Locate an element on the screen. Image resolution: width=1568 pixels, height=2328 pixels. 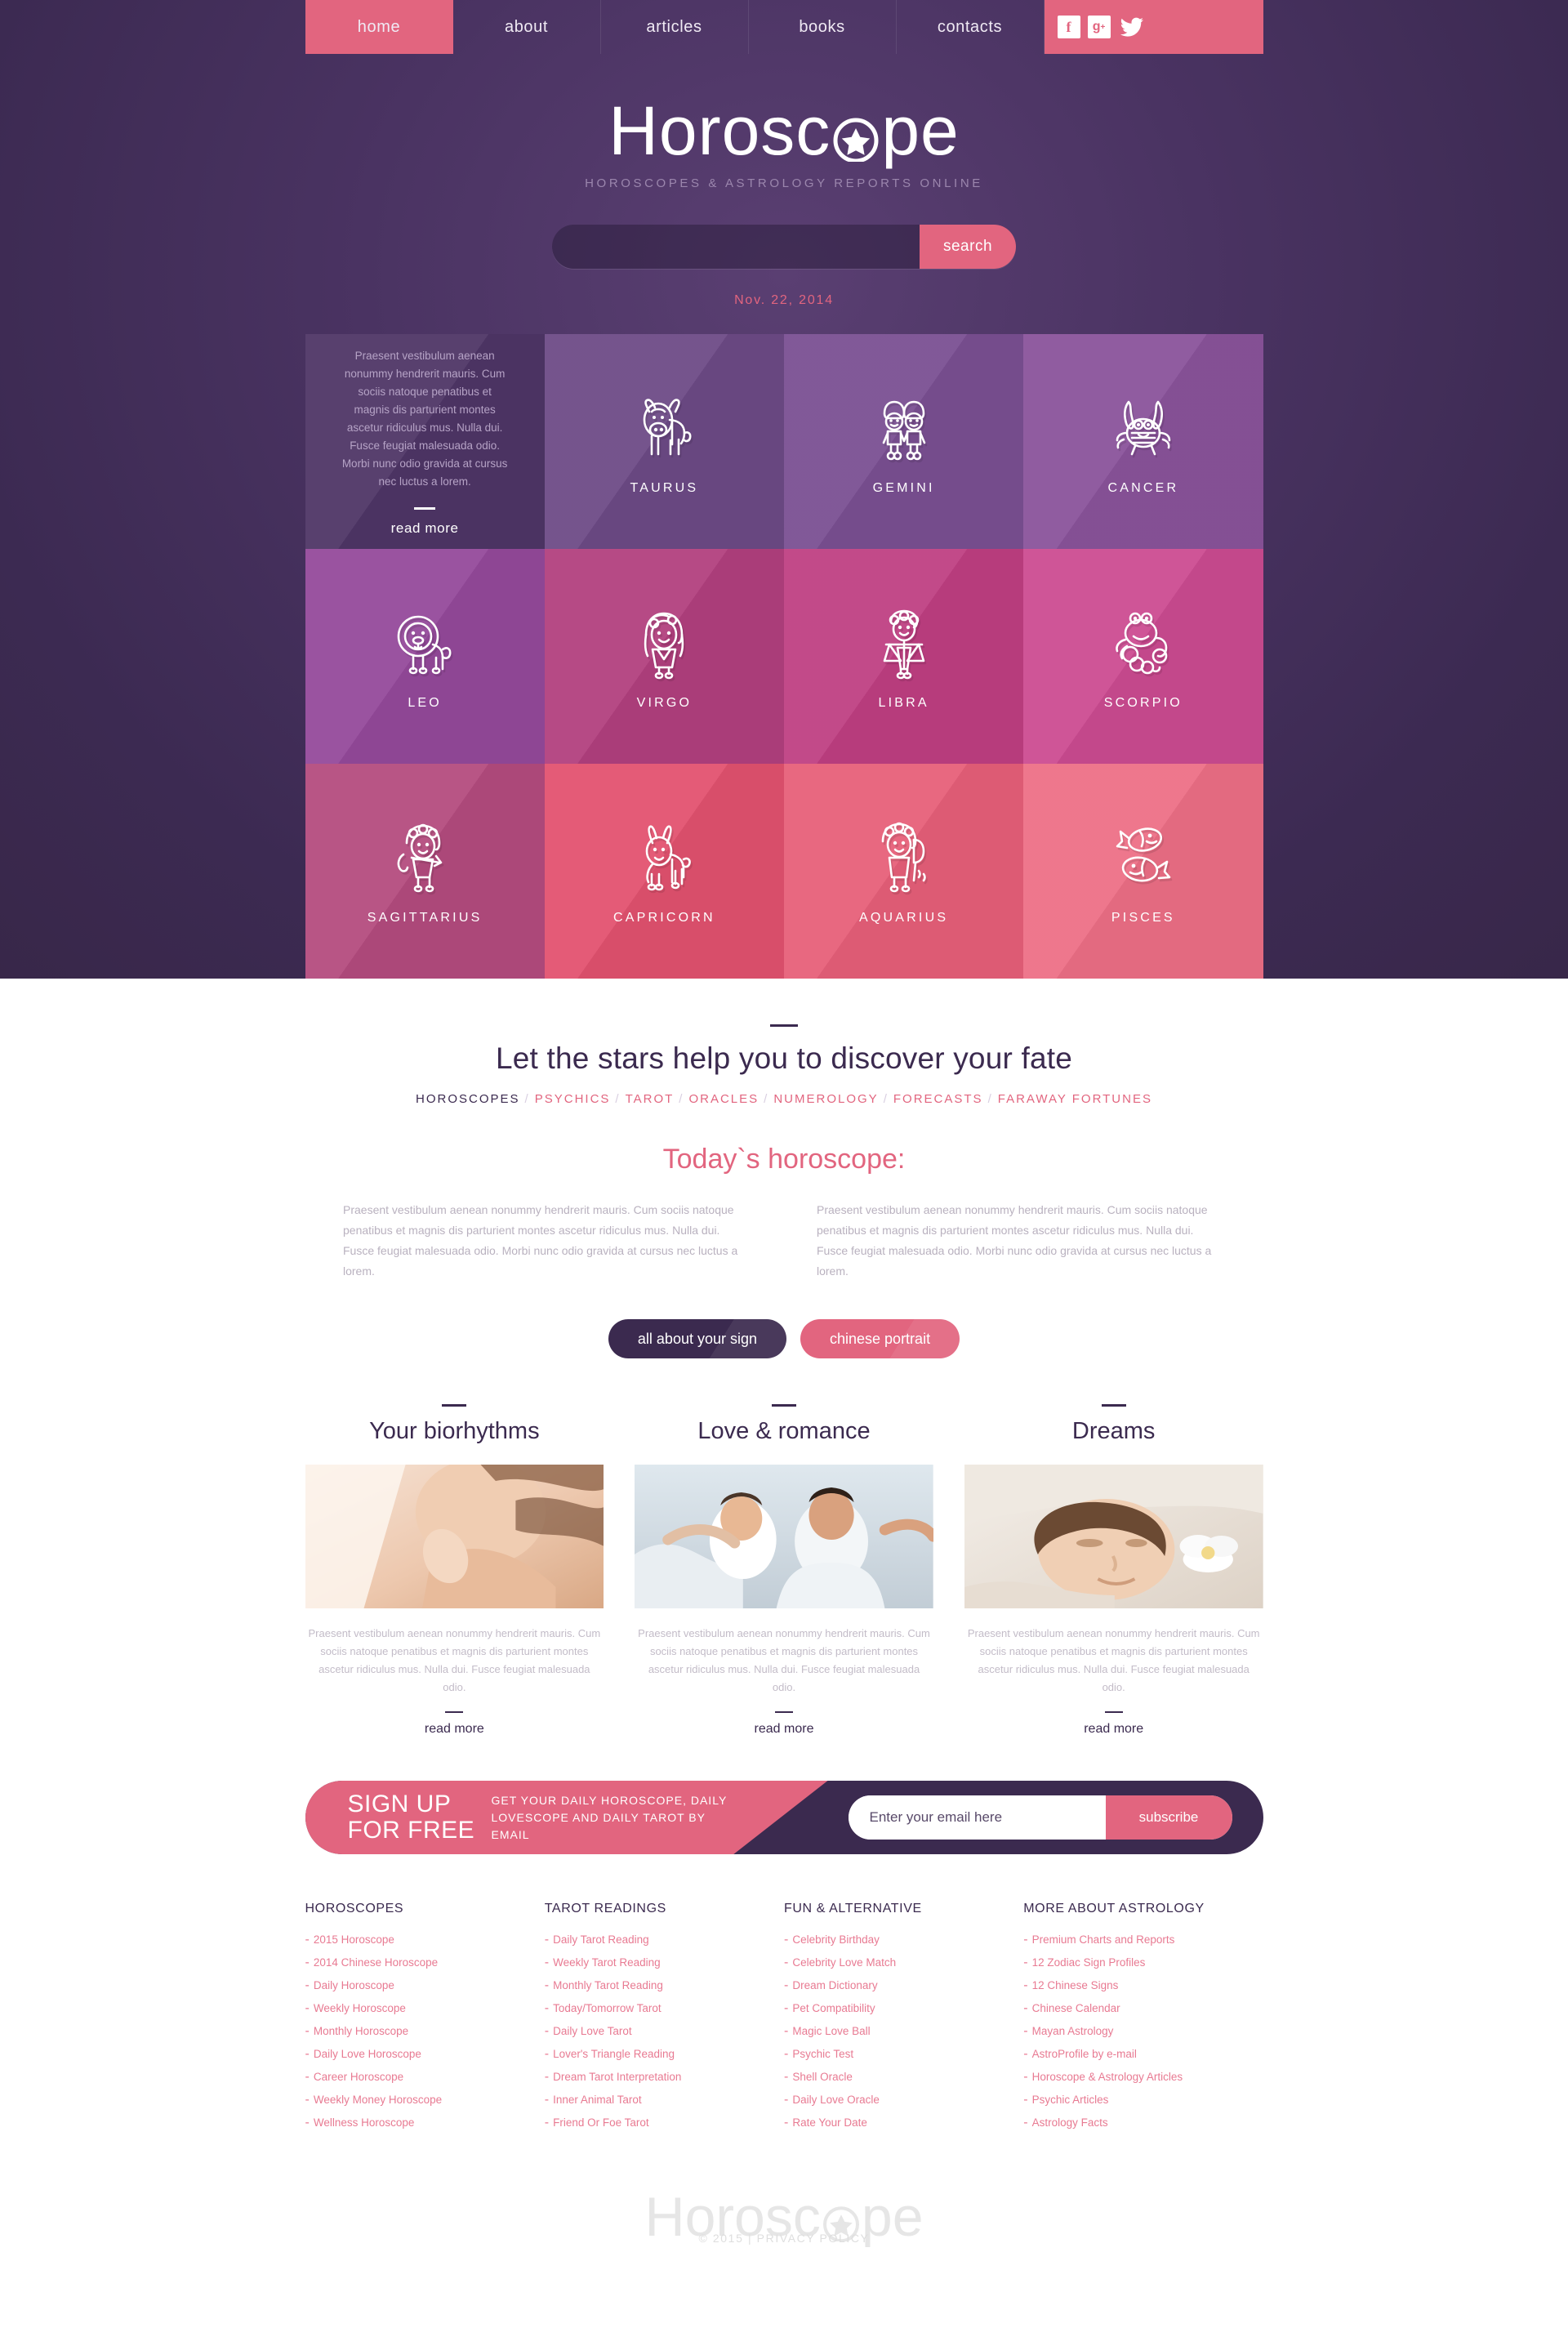
footer-link: Mayan Astrology is located at coordinates (1073, 2031).